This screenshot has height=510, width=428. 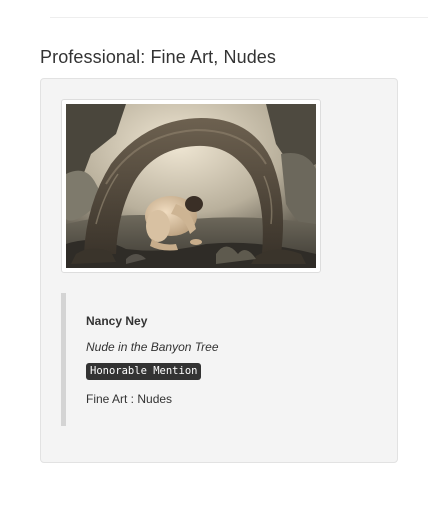 What do you see at coordinates (129, 399) in the screenshot?
I see `entry-category: Fine Art : Nudes` at bounding box center [129, 399].